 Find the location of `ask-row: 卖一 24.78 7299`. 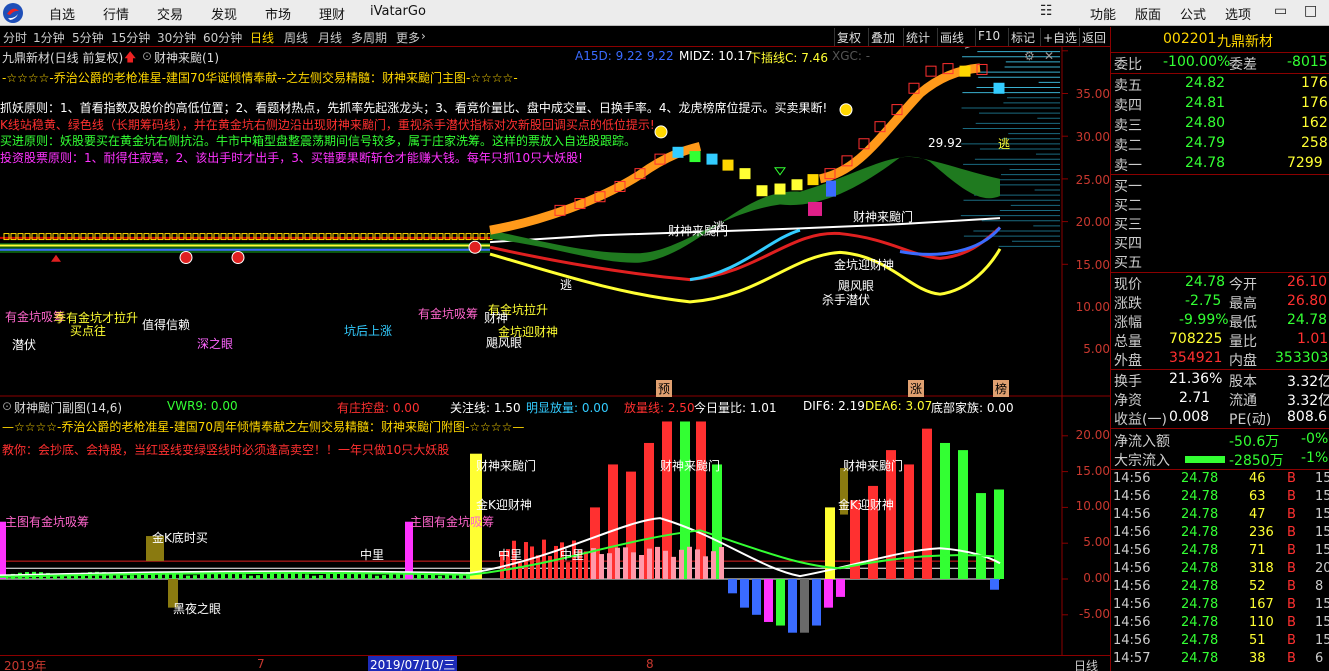

ask-row: 卖一 24.78 7299 is located at coordinates (1220, 164).